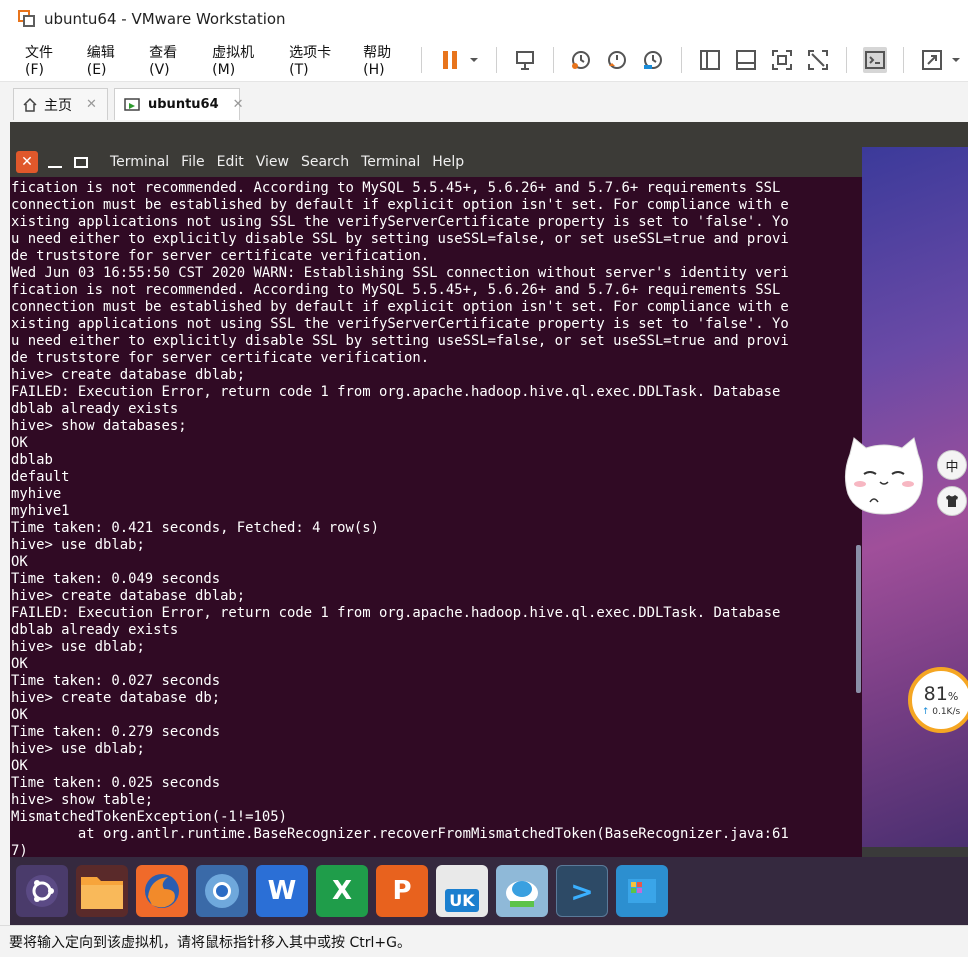  What do you see at coordinates (525, 60) in the screenshot?
I see `send-ctrl-alt-del-icon` at bounding box center [525, 60].